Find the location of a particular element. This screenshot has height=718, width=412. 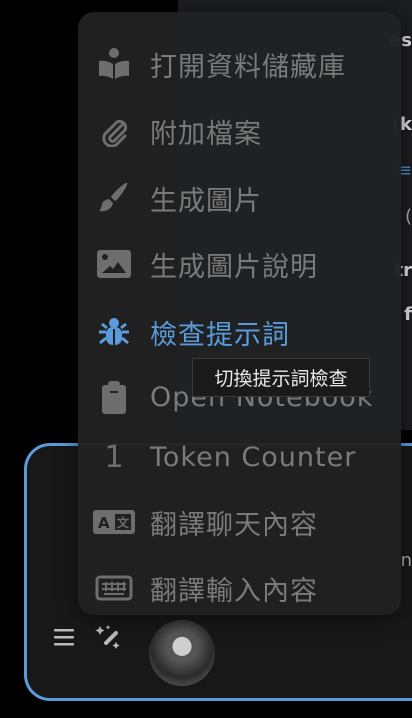

tooltip: 切換提示詞檢查 is located at coordinates (281, 377).